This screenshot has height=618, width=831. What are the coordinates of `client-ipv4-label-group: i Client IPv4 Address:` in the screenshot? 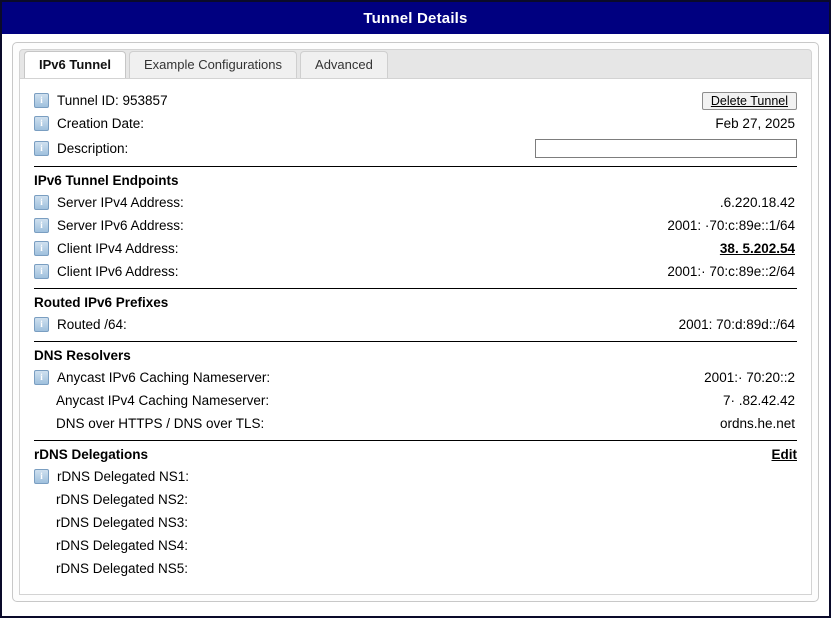 It's located at (106, 248).